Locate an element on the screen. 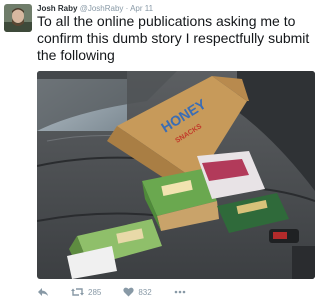 The width and height of the screenshot is (320, 302). more-action is located at coordinates (180, 292).